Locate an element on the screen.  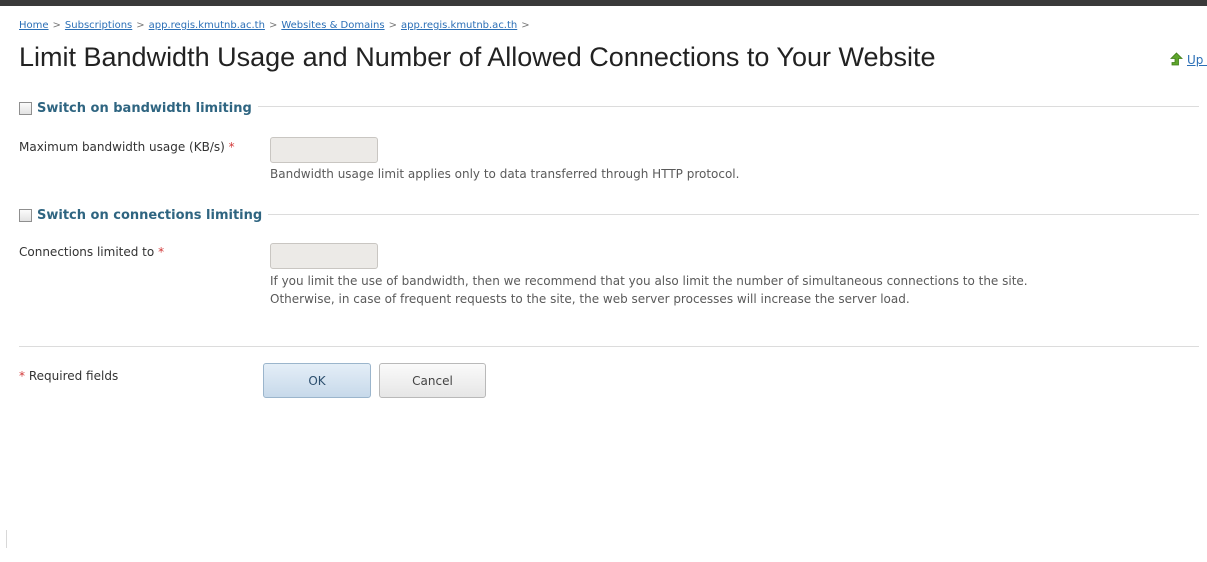
connections-limit-label-text: Connections limited to is located at coordinates (87, 252).